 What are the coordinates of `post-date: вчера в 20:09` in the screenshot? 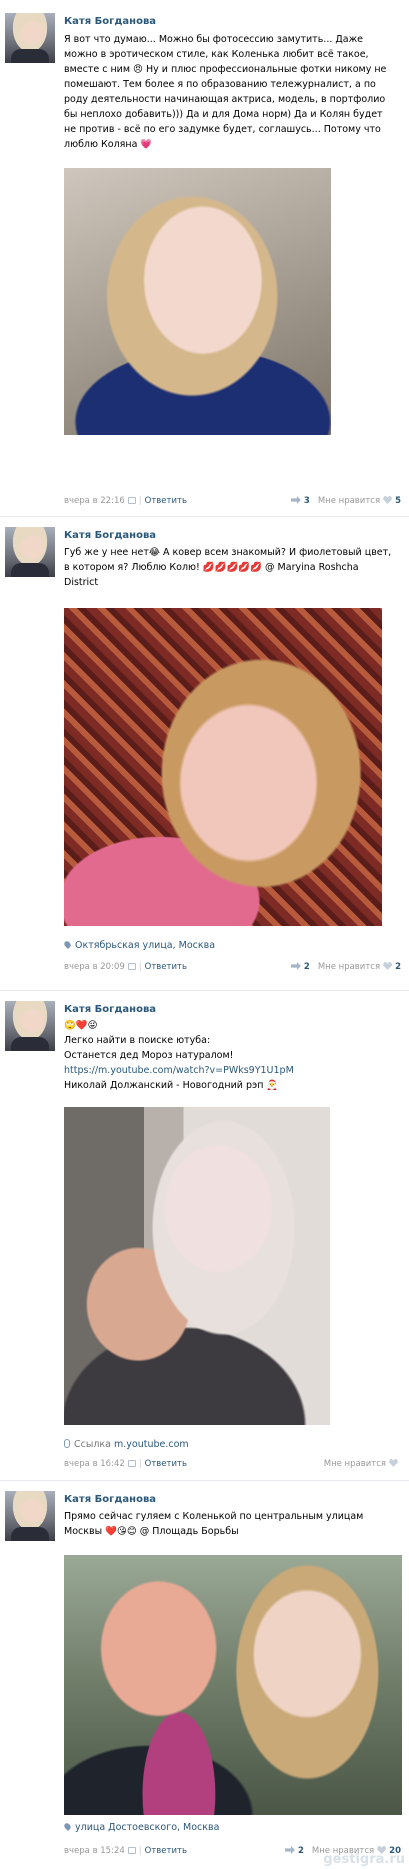 It's located at (94, 967).